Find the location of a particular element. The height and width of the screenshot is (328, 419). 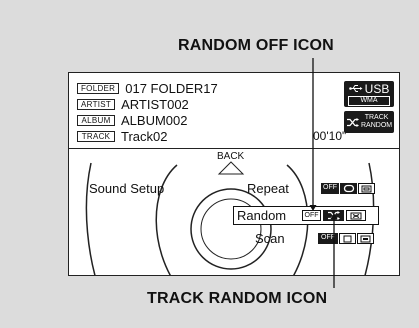

track-random-arrowhead is located at coordinates (334, 216).